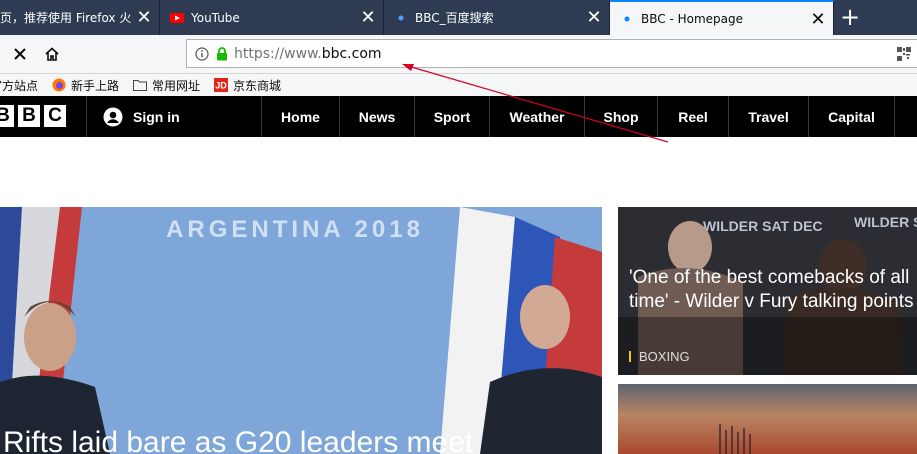 The image size is (917, 454). What do you see at coordinates (177, 18) in the screenshot?
I see `youtube-icon` at bounding box center [177, 18].